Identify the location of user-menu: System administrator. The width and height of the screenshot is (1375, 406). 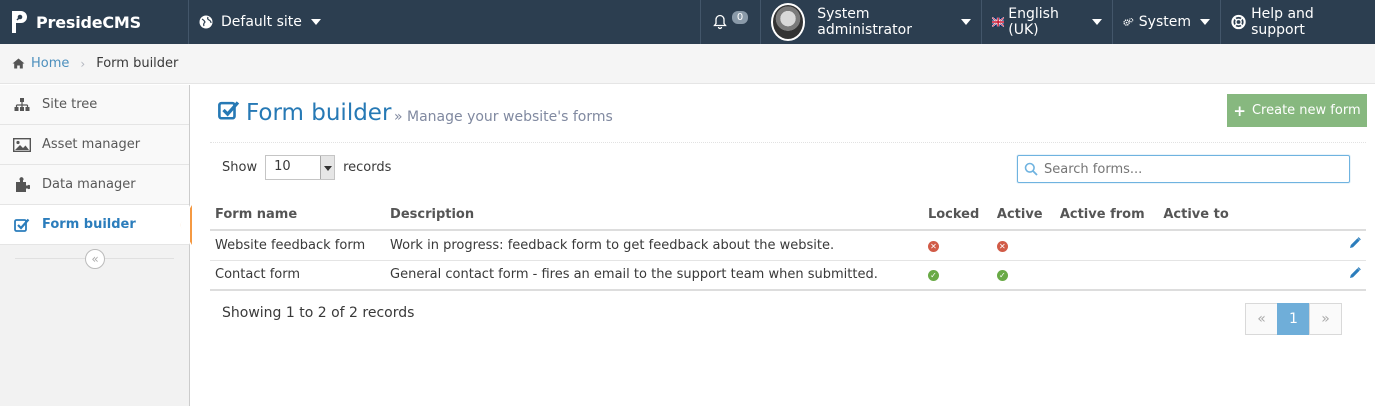
(870, 22).